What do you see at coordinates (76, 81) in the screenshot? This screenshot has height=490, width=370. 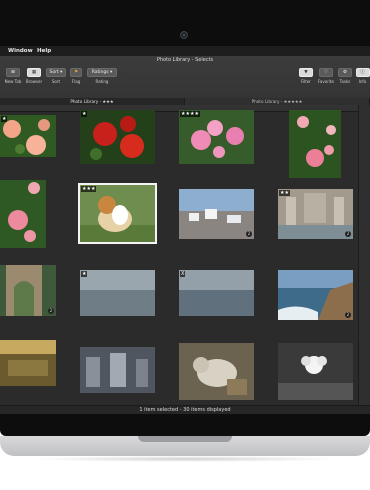 I see `flag-label: Flag` at bounding box center [76, 81].